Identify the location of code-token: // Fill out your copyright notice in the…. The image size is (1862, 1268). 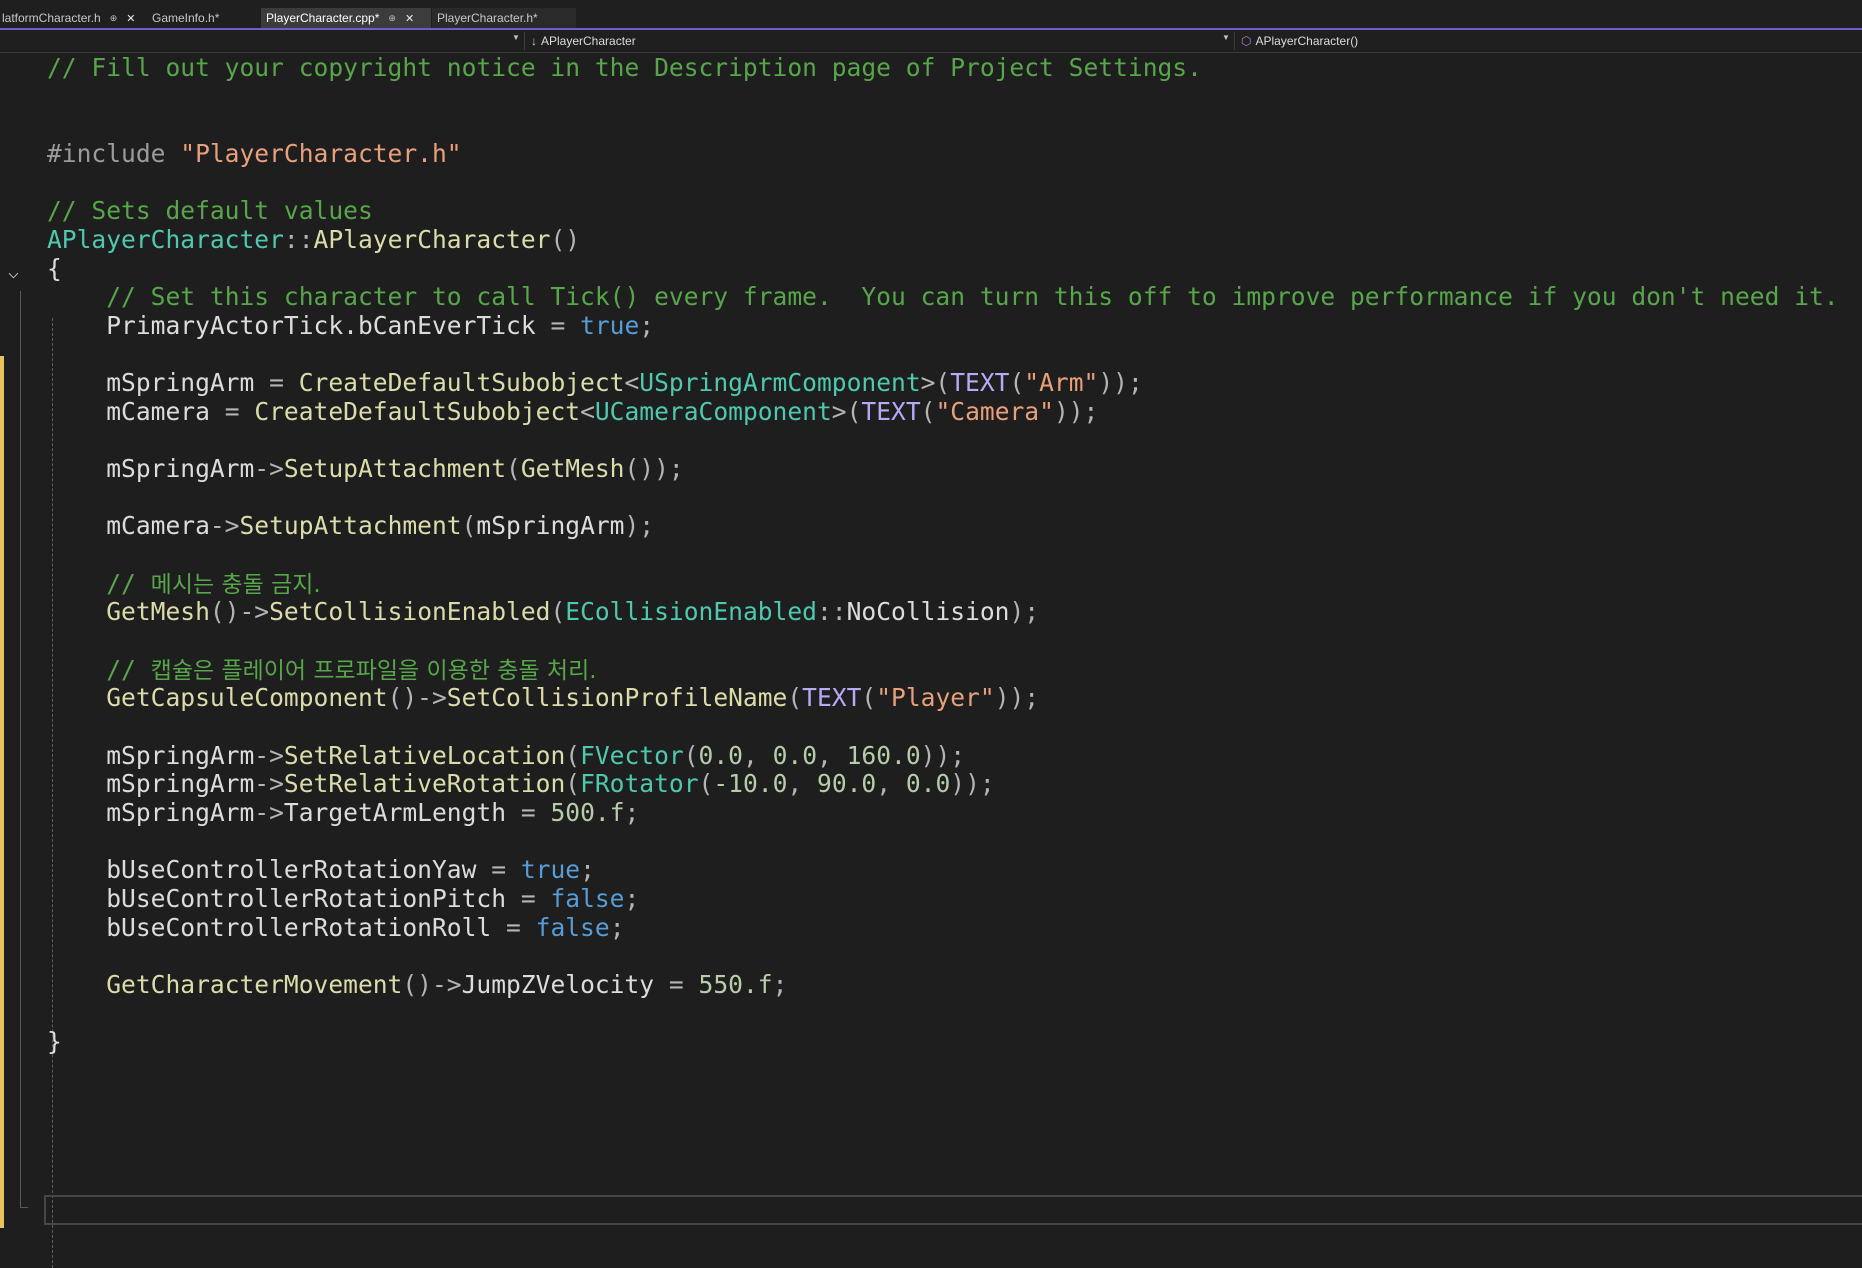
(624, 67).